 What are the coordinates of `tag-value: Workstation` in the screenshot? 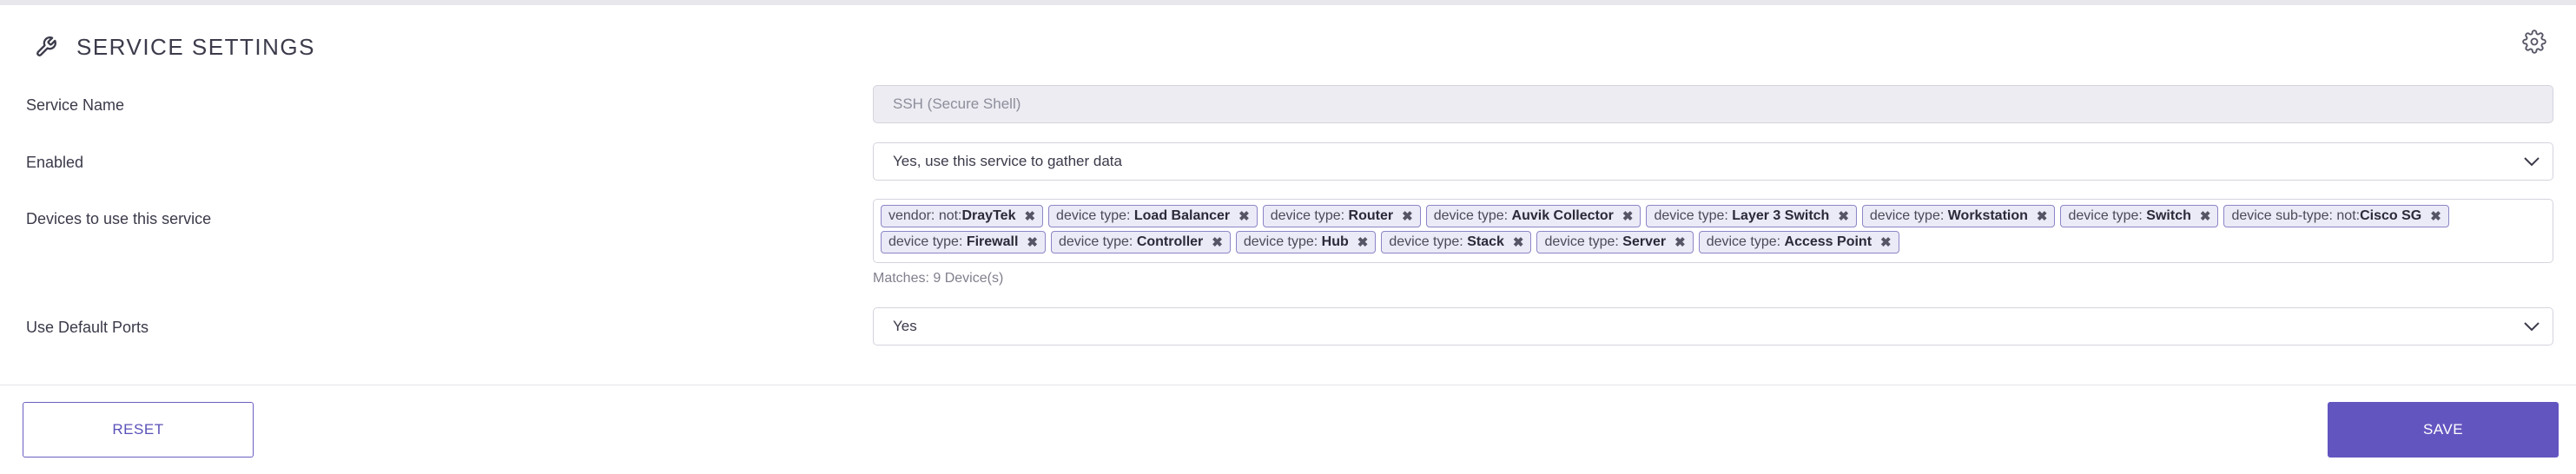 It's located at (1987, 215).